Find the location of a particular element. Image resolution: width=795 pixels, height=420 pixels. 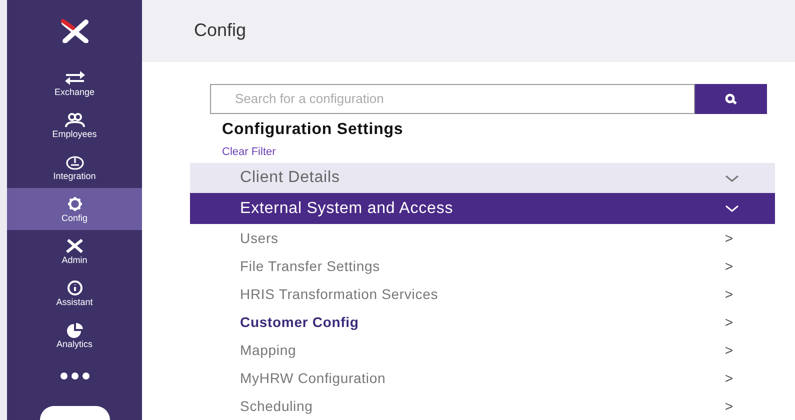

list-item: Users > is located at coordinates (482, 238).